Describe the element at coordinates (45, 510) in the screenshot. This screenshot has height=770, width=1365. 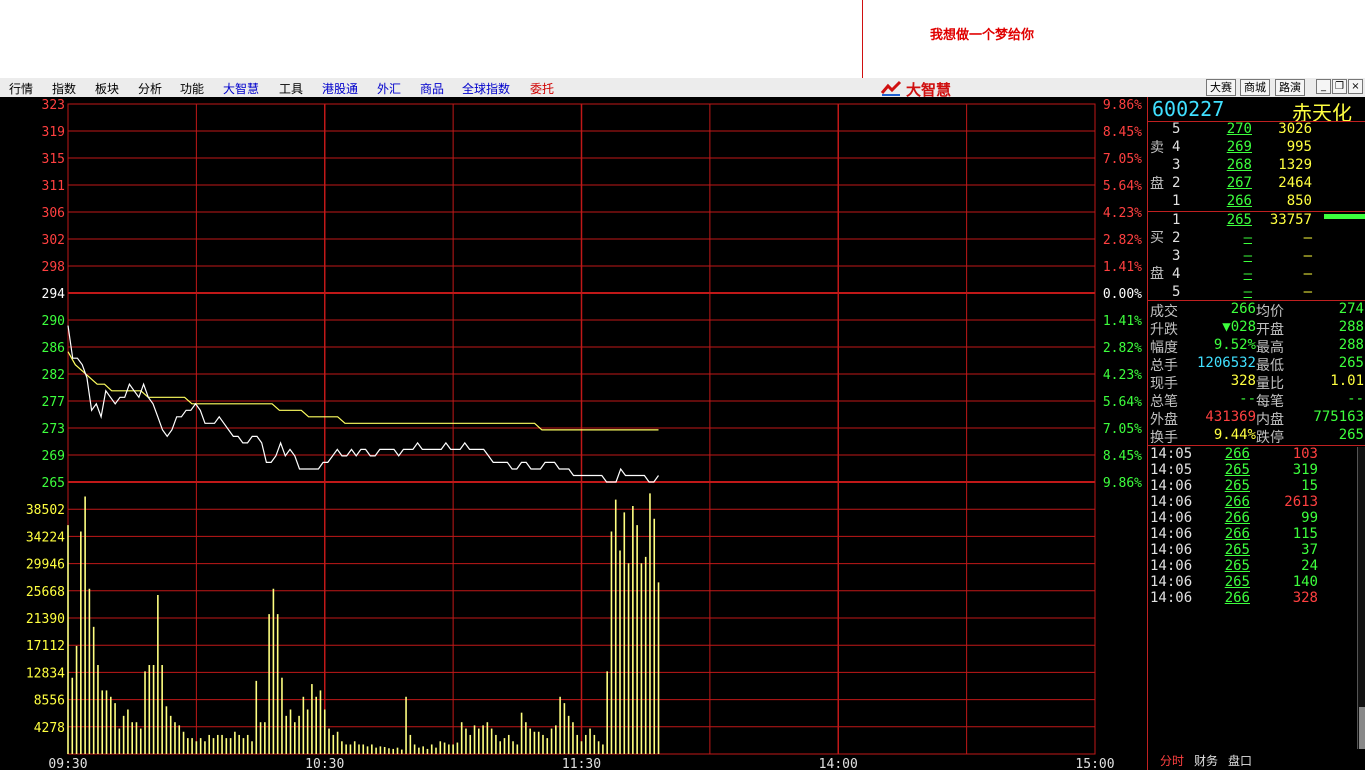
I see `volume-tick-label: 38502` at that location.